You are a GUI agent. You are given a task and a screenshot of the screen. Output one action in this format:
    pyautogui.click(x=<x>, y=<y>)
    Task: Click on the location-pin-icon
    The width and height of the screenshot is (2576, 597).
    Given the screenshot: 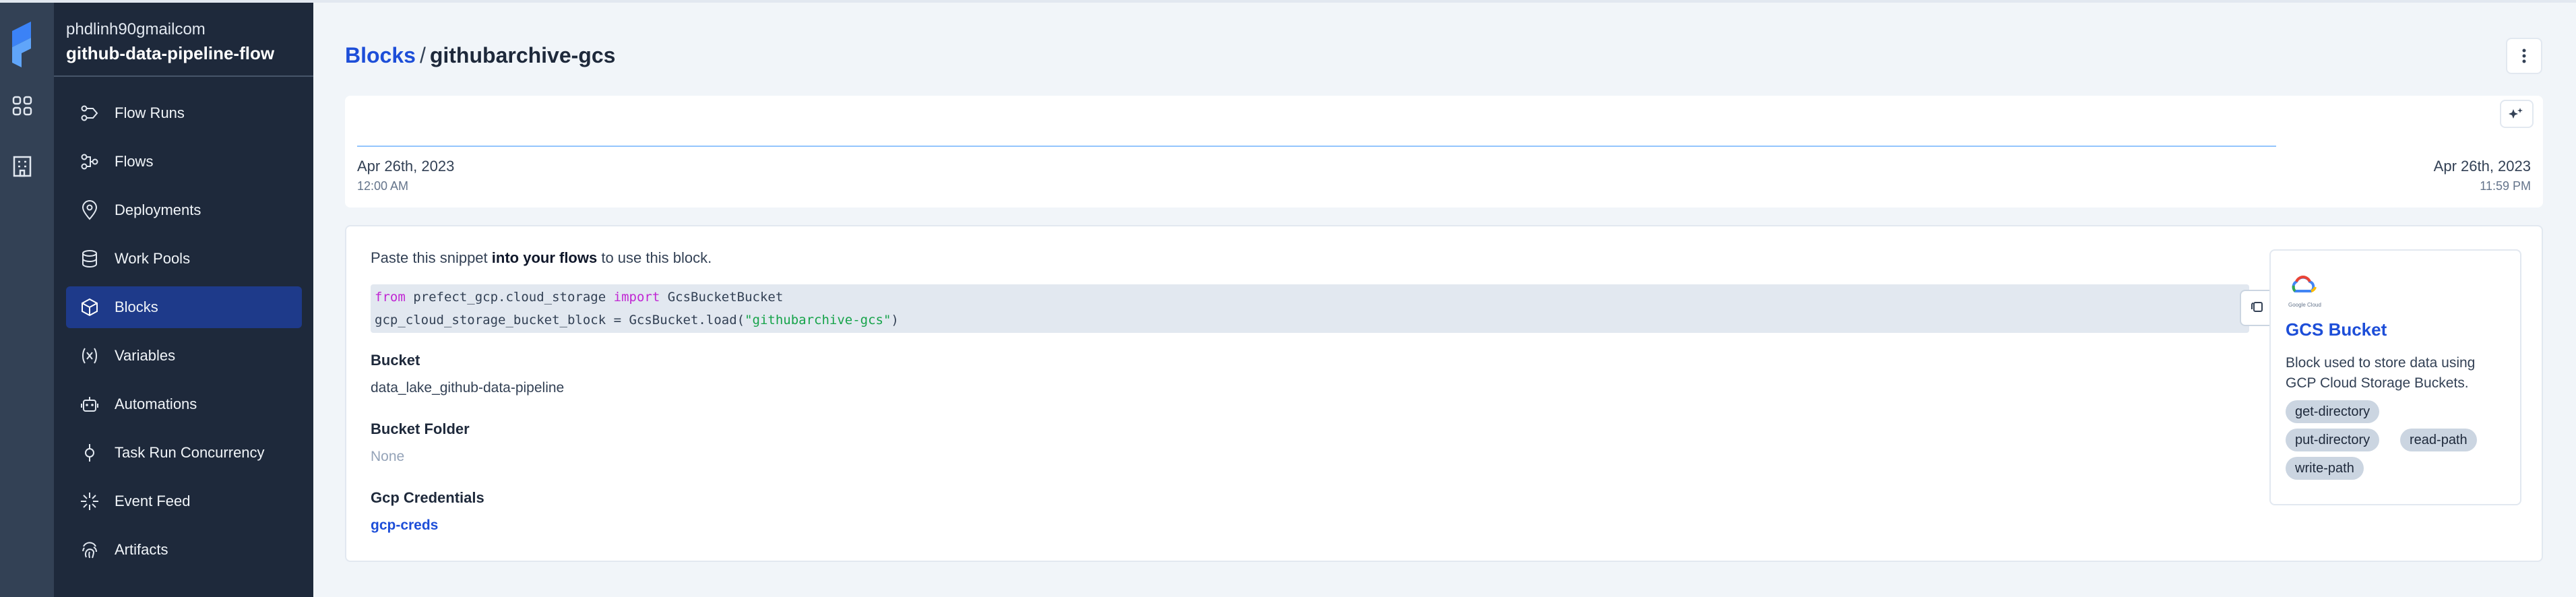 What is the action you would take?
    pyautogui.click(x=90, y=210)
    